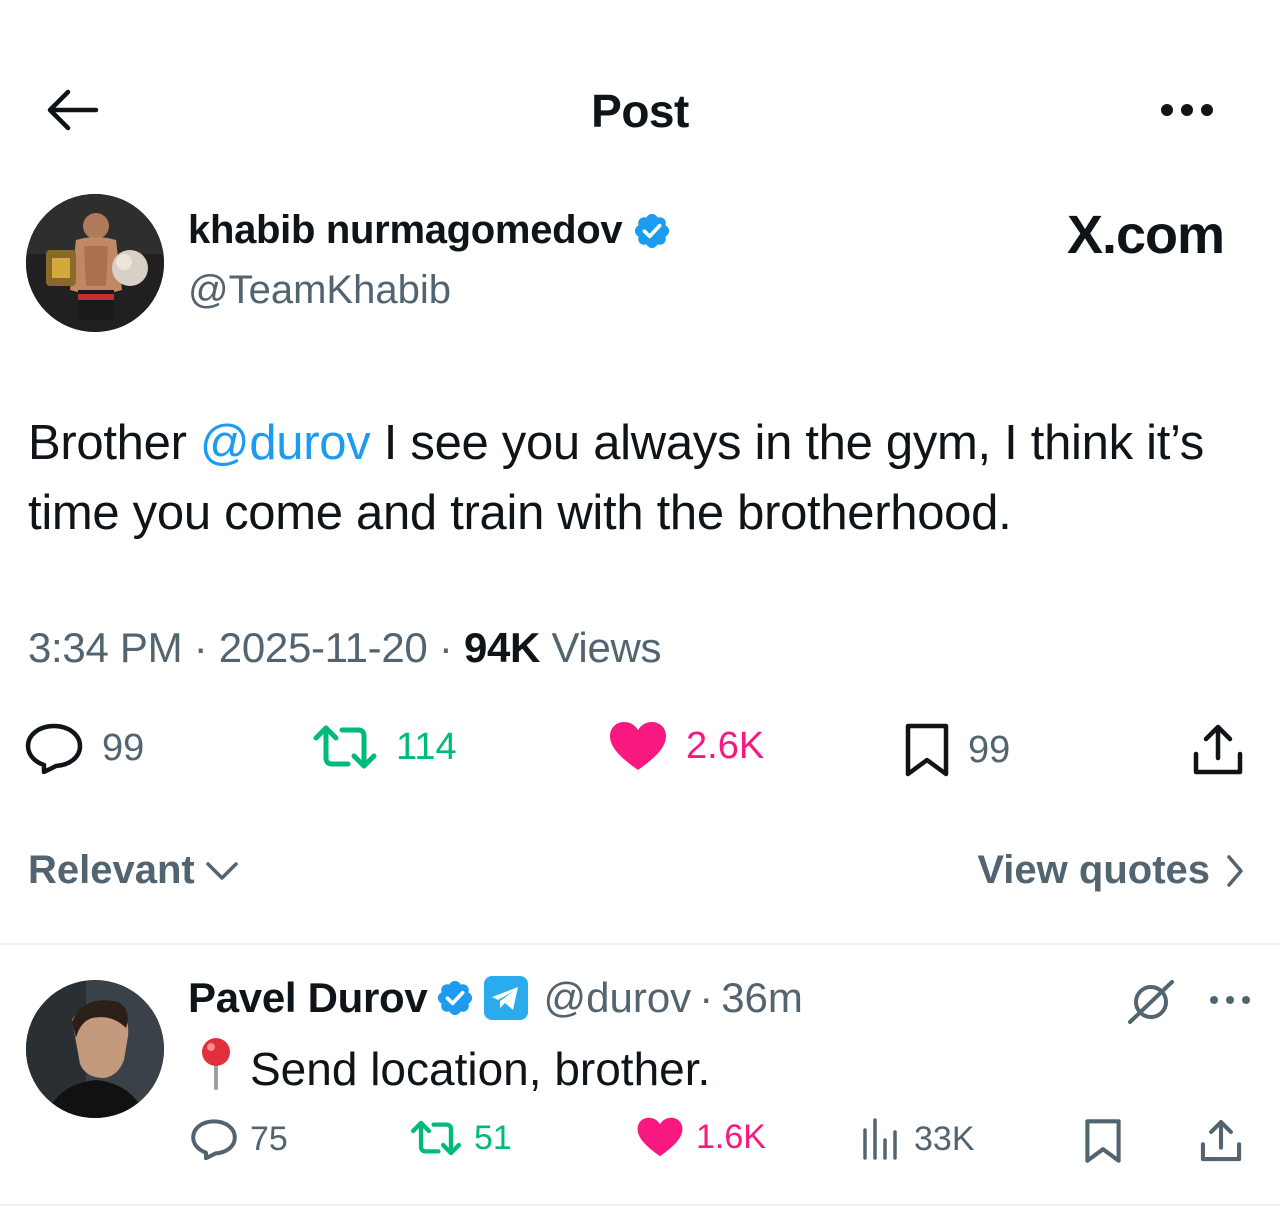 Image resolution: width=1280 pixels, height=1212 pixels. What do you see at coordinates (269, 1138) in the screenshot?
I see `reply-reply-count: 75` at bounding box center [269, 1138].